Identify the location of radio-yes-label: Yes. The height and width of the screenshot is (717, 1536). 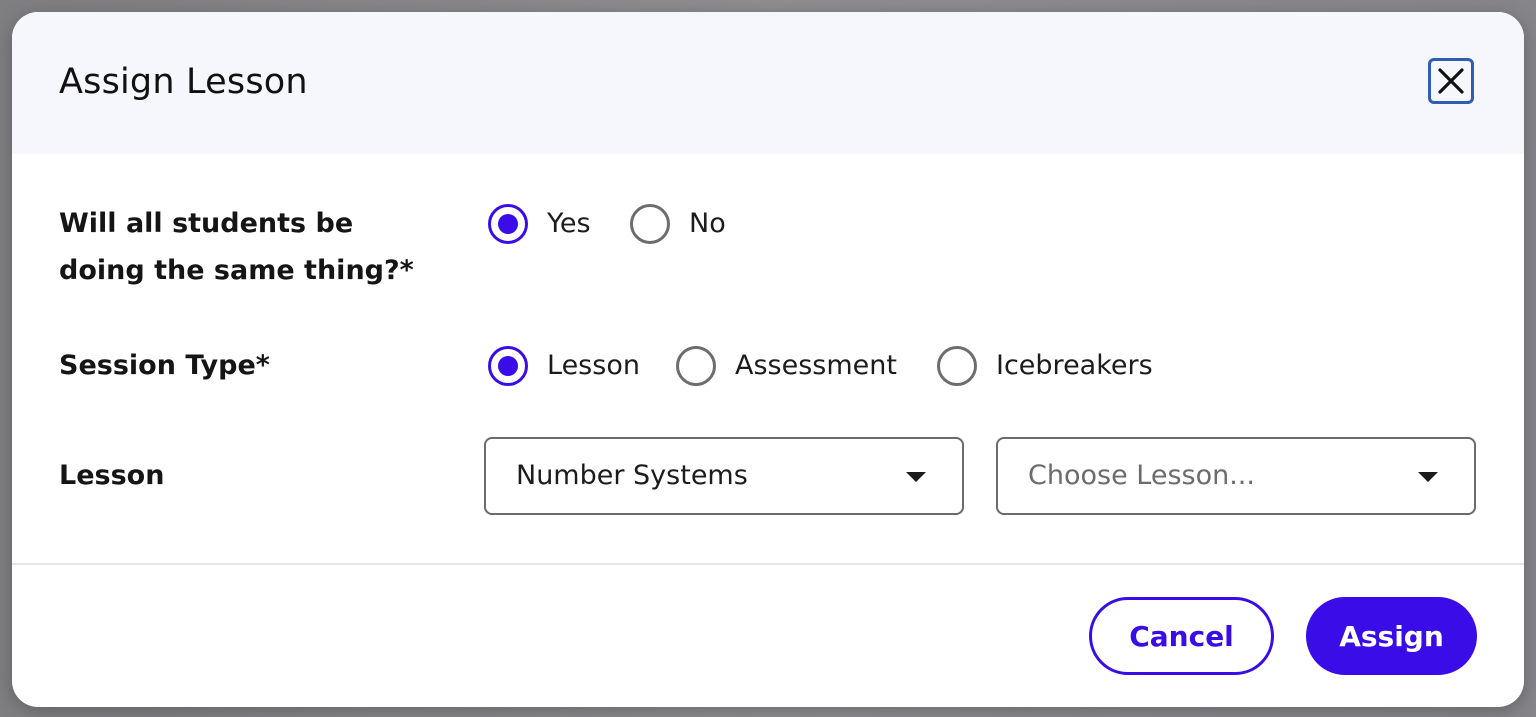
(569, 223).